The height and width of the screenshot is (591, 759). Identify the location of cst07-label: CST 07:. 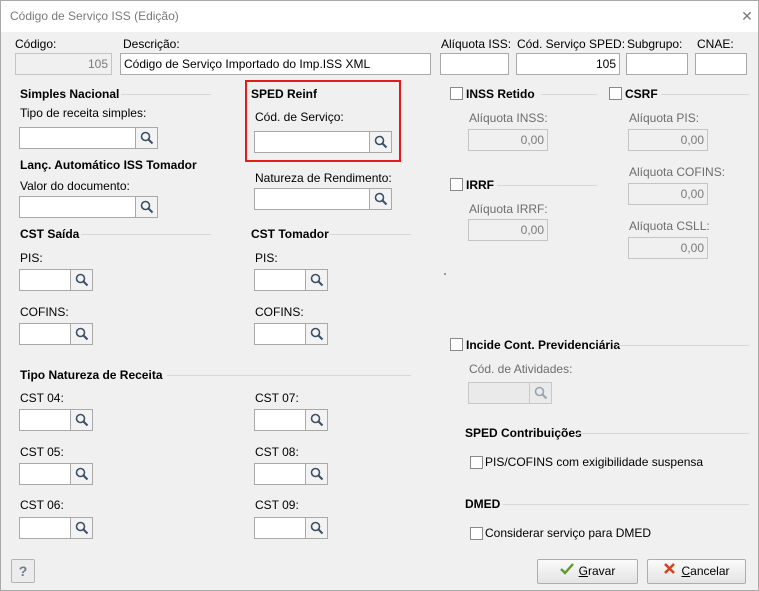
(277, 398).